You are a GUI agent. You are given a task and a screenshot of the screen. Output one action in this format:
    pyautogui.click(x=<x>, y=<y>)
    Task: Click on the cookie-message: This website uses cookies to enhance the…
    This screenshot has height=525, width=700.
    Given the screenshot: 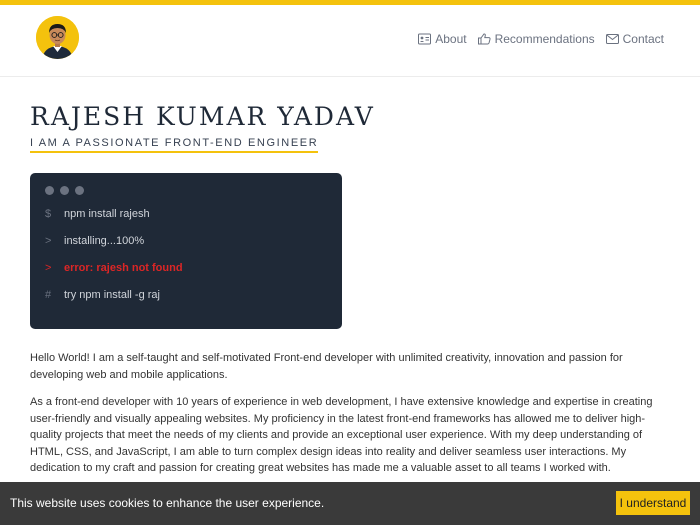 What is the action you would take?
    pyautogui.click(x=167, y=503)
    